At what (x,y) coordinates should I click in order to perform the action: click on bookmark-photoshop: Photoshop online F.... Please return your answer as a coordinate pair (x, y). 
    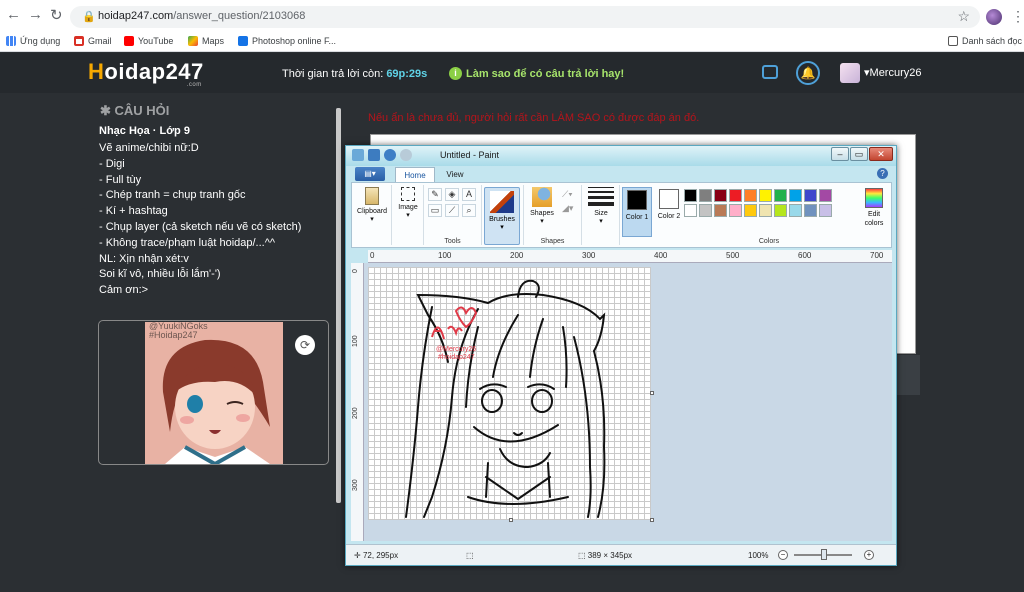
    Looking at the image, I should click on (287, 41).